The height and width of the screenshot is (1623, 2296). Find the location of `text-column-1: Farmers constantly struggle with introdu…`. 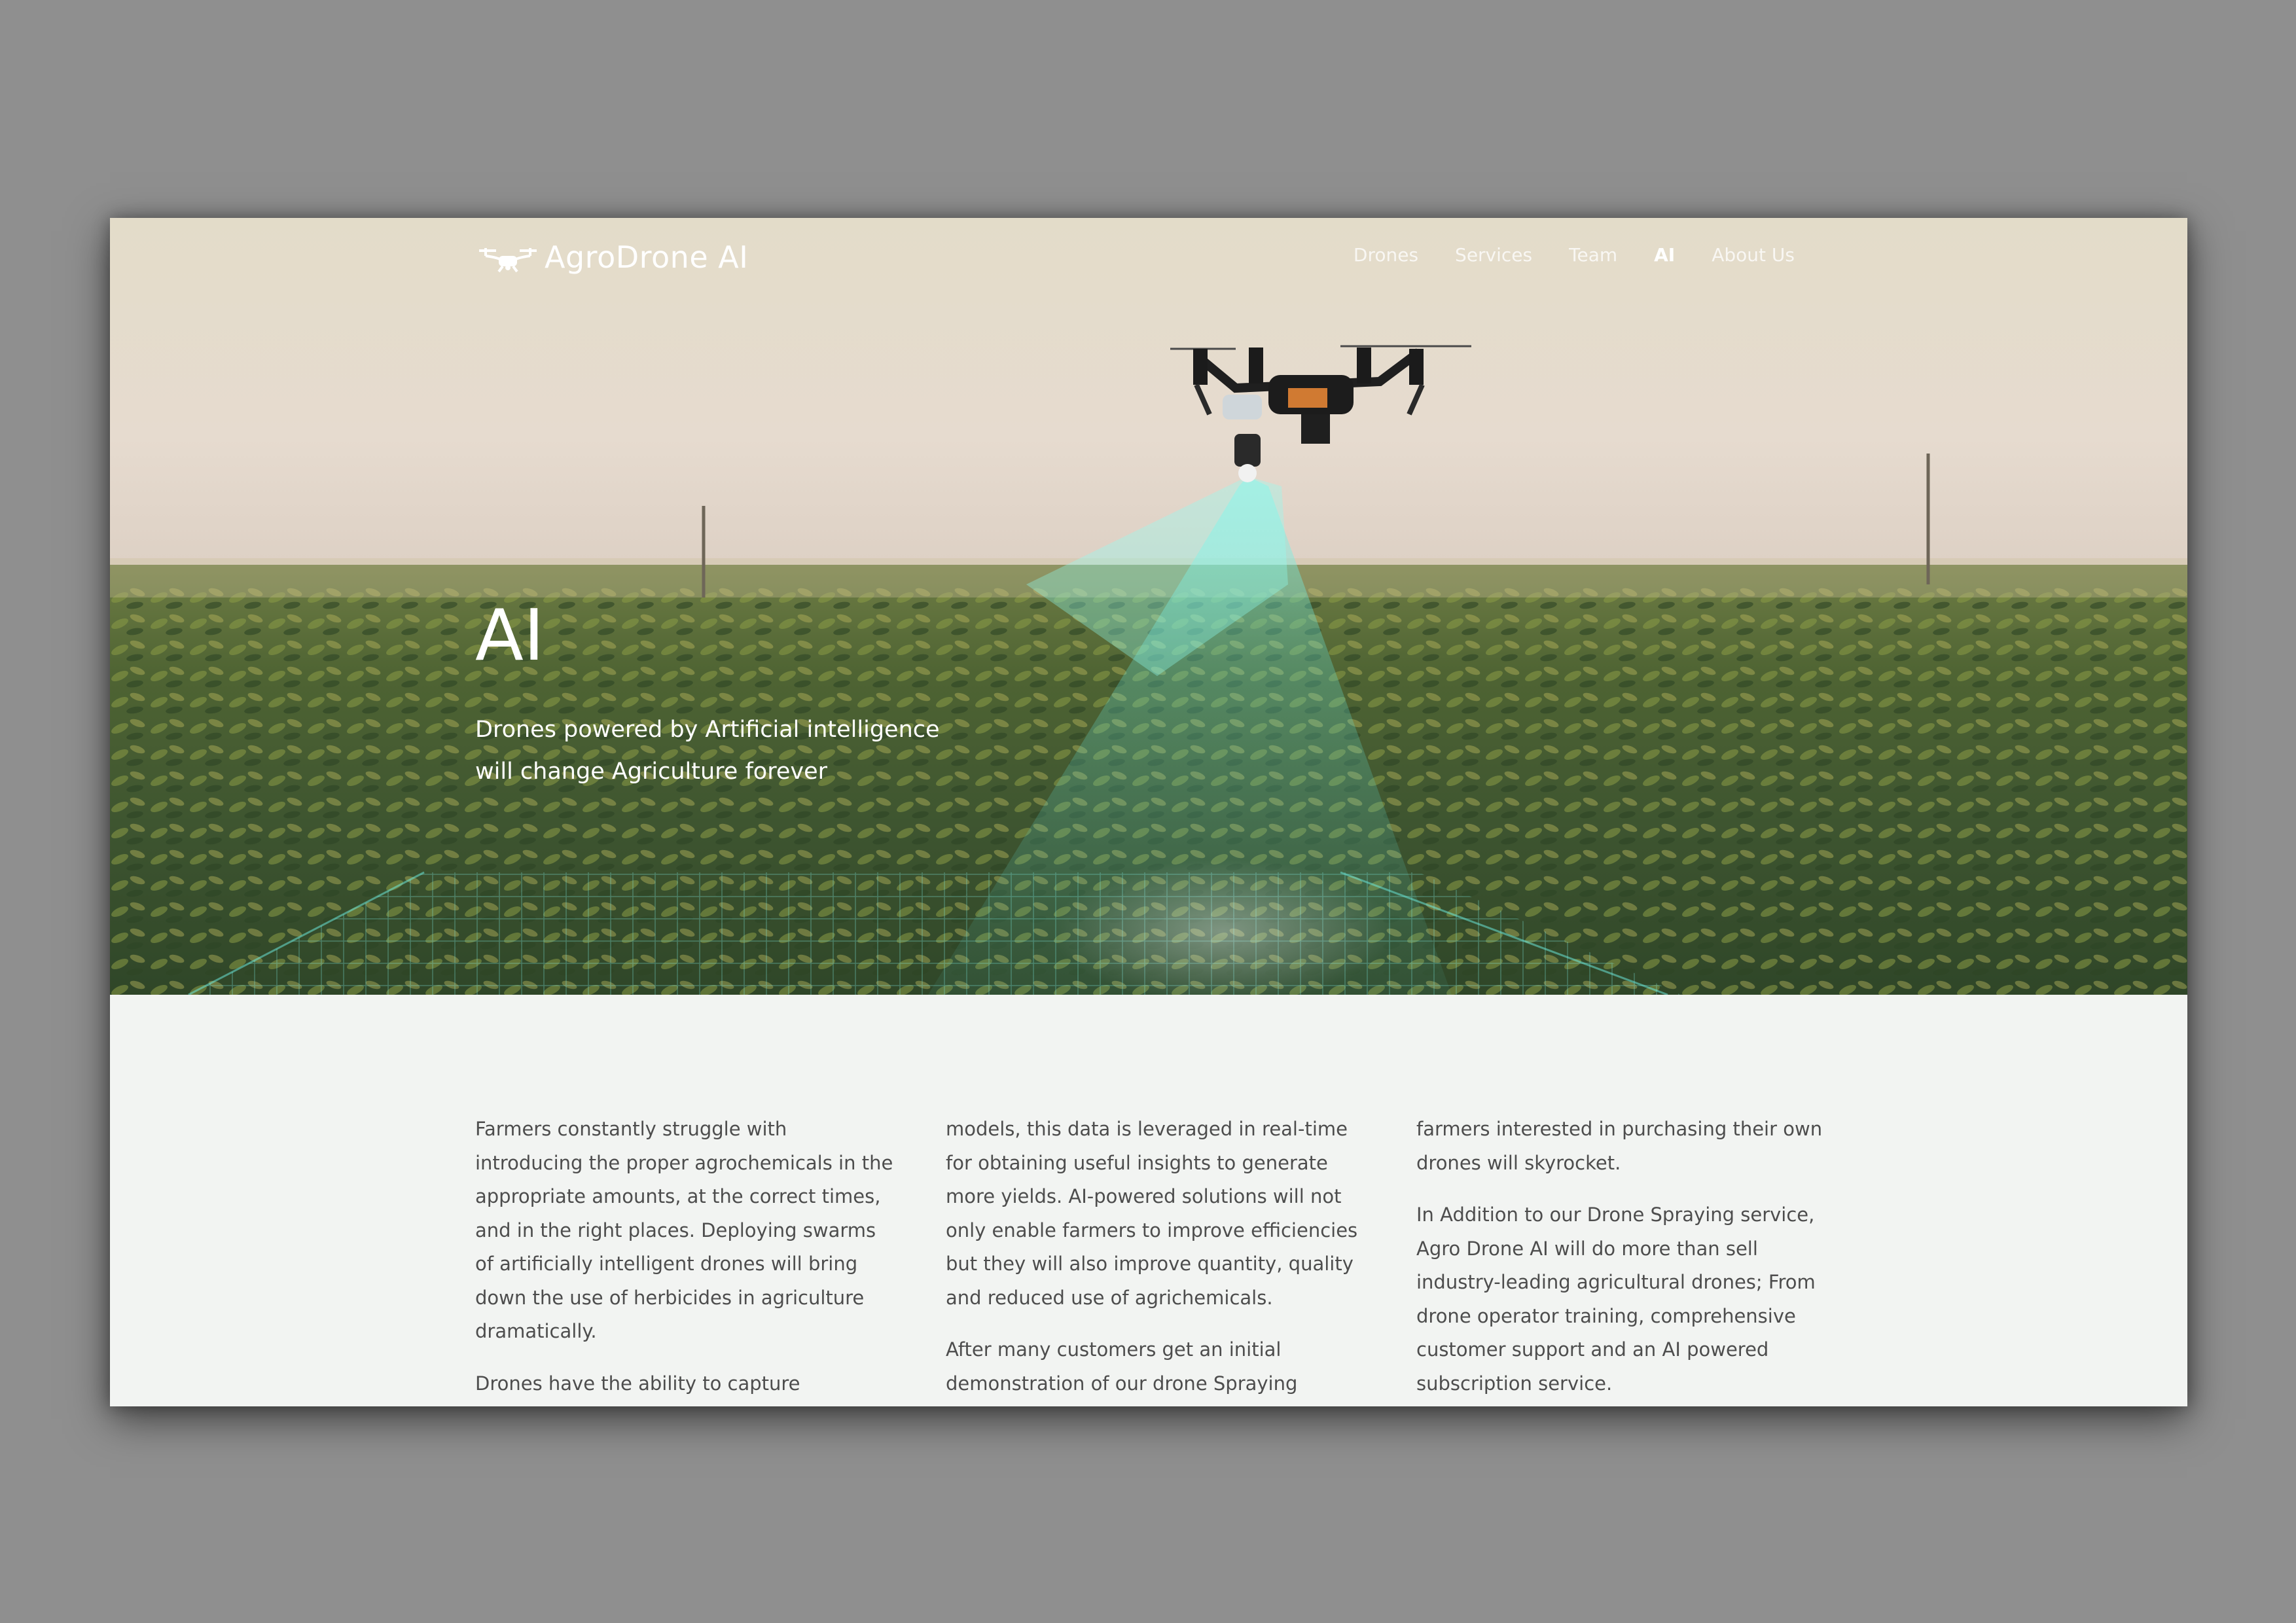

text-column-1: Farmers constantly struggle with introdu… is located at coordinates (684, 1259).